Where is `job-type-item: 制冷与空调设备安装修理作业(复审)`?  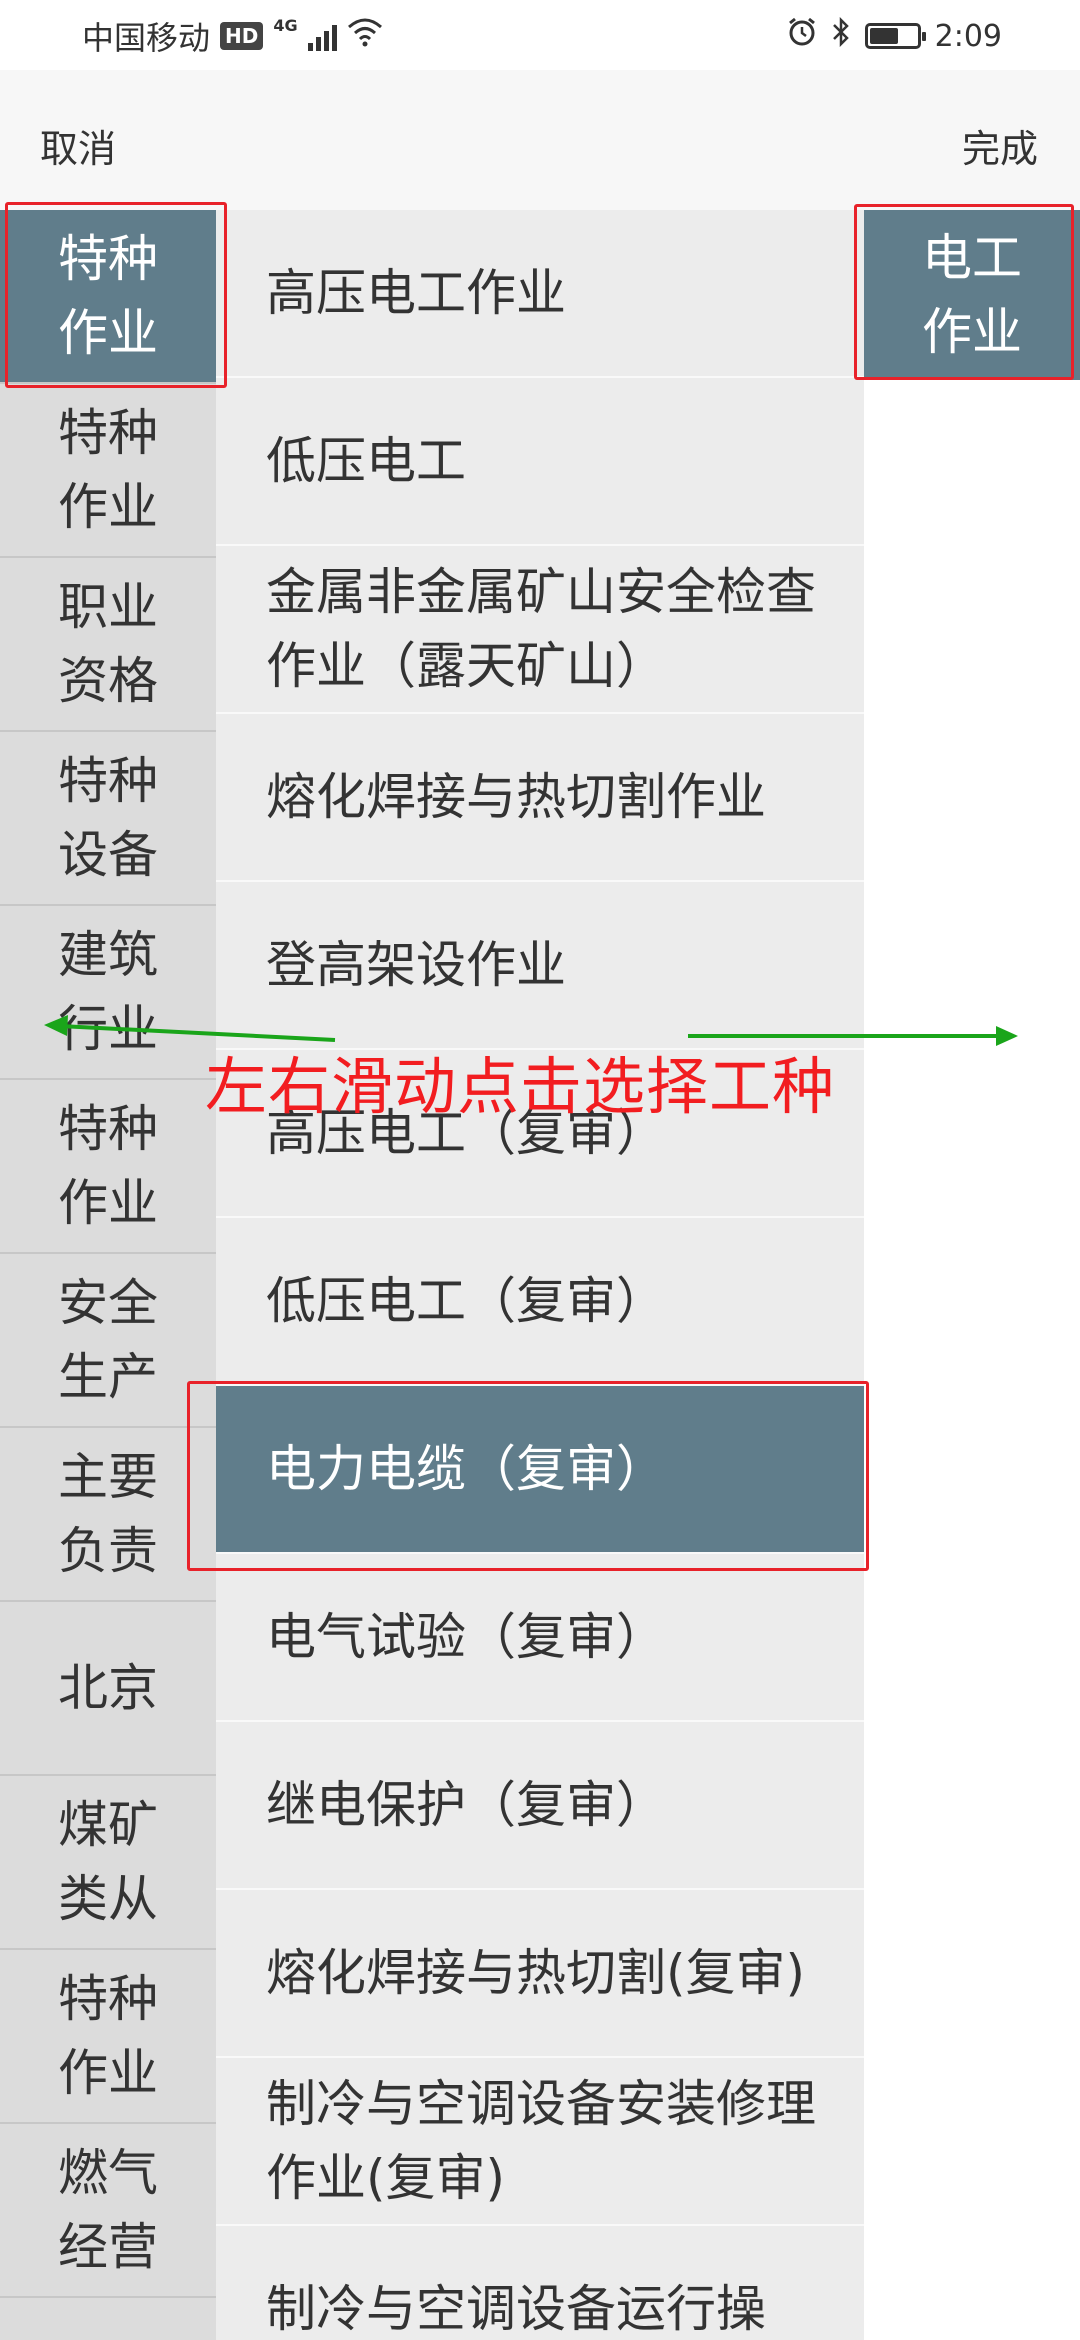
job-type-item: 制冷与空调设备安装修理作业(复审) is located at coordinates (540, 2142).